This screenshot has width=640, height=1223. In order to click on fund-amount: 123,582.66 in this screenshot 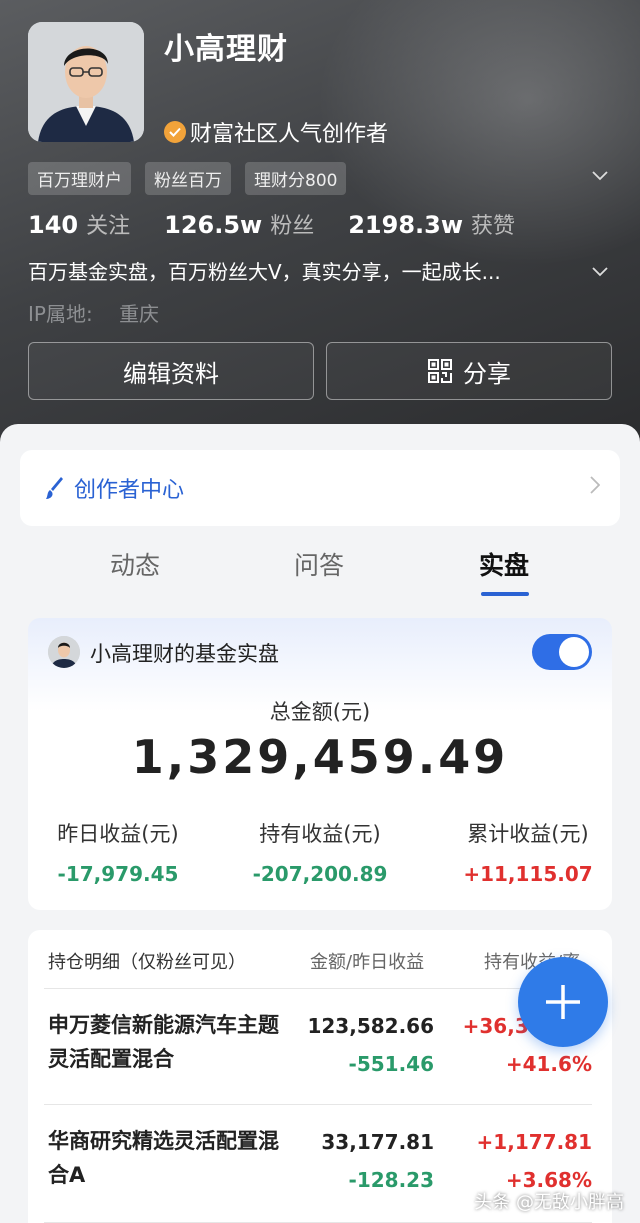, I will do `click(370, 1026)`.